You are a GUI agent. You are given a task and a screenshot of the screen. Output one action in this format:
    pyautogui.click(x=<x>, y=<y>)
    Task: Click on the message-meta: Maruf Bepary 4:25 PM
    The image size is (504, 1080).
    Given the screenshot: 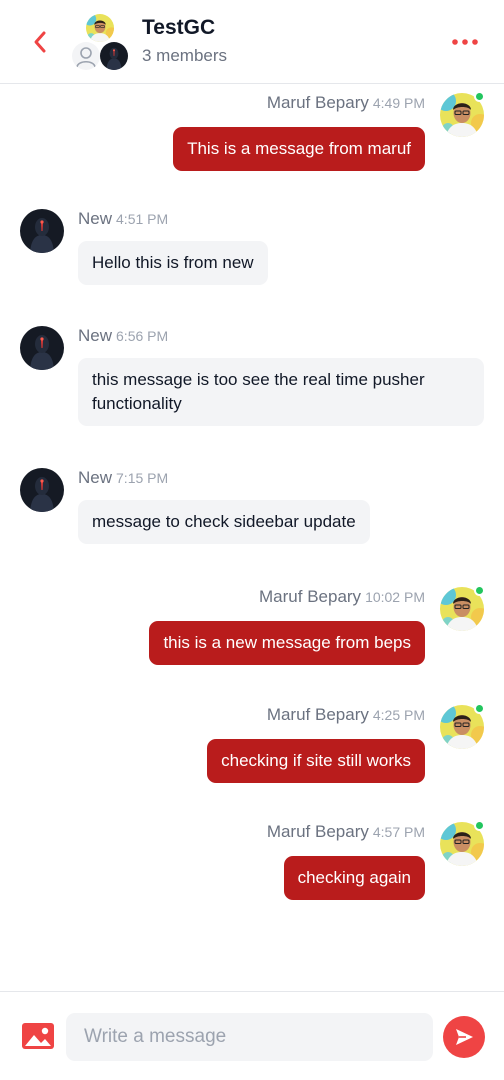 What is the action you would take?
    pyautogui.click(x=346, y=715)
    